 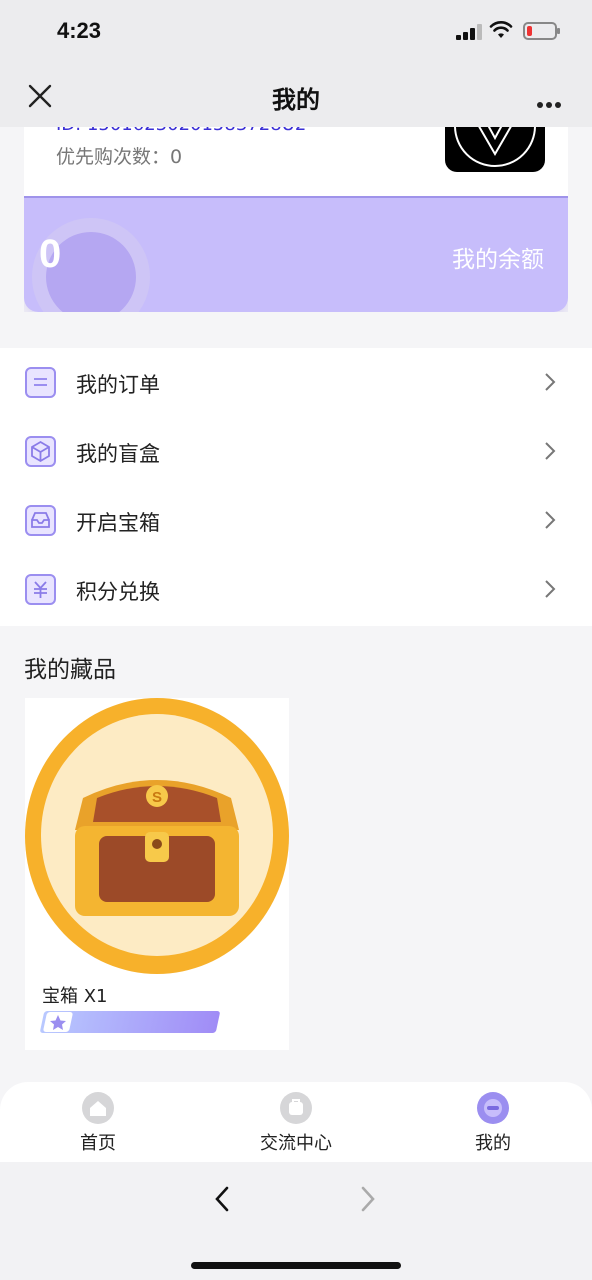 I want to click on tab-label: 交流中心, so click(x=296, y=1143).